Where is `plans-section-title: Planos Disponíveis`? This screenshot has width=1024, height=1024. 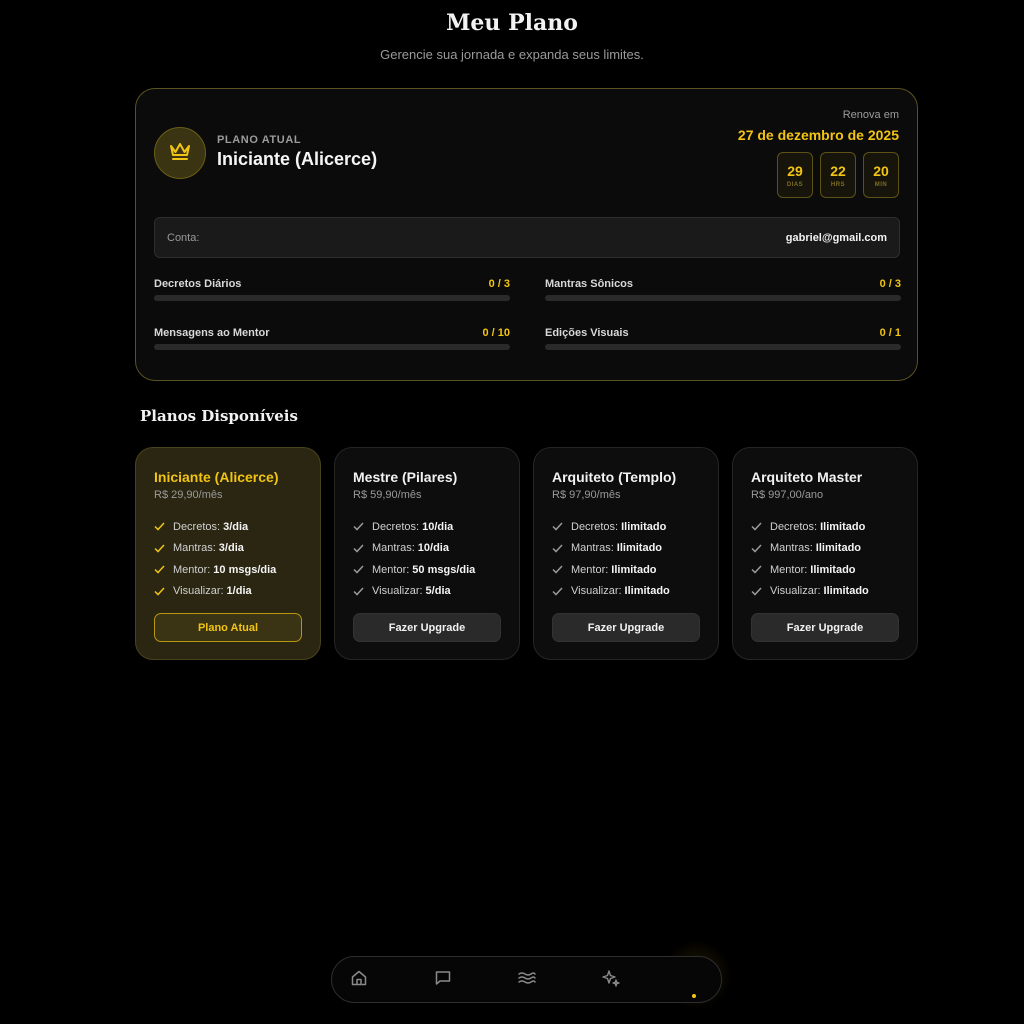
plans-section-title: Planos Disponíveis is located at coordinates (219, 416).